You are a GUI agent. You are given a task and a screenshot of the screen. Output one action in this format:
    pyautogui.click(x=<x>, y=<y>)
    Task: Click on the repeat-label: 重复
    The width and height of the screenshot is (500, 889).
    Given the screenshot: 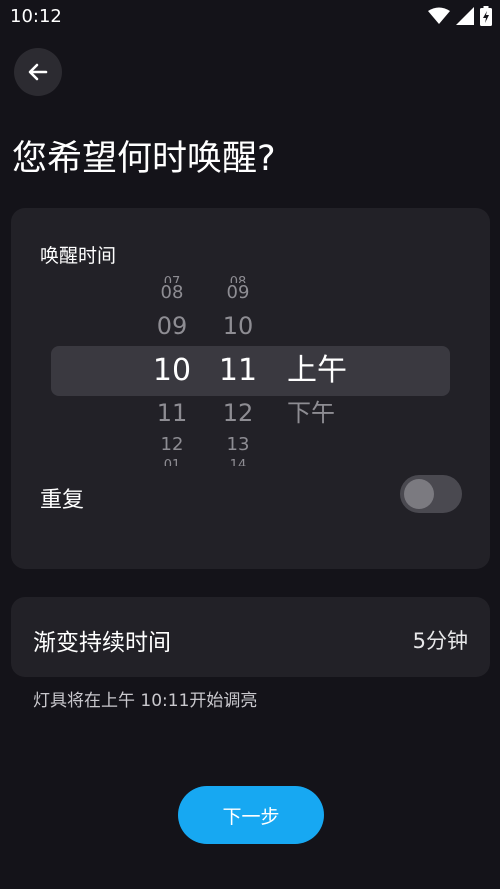 What is the action you would take?
    pyautogui.click(x=62, y=500)
    